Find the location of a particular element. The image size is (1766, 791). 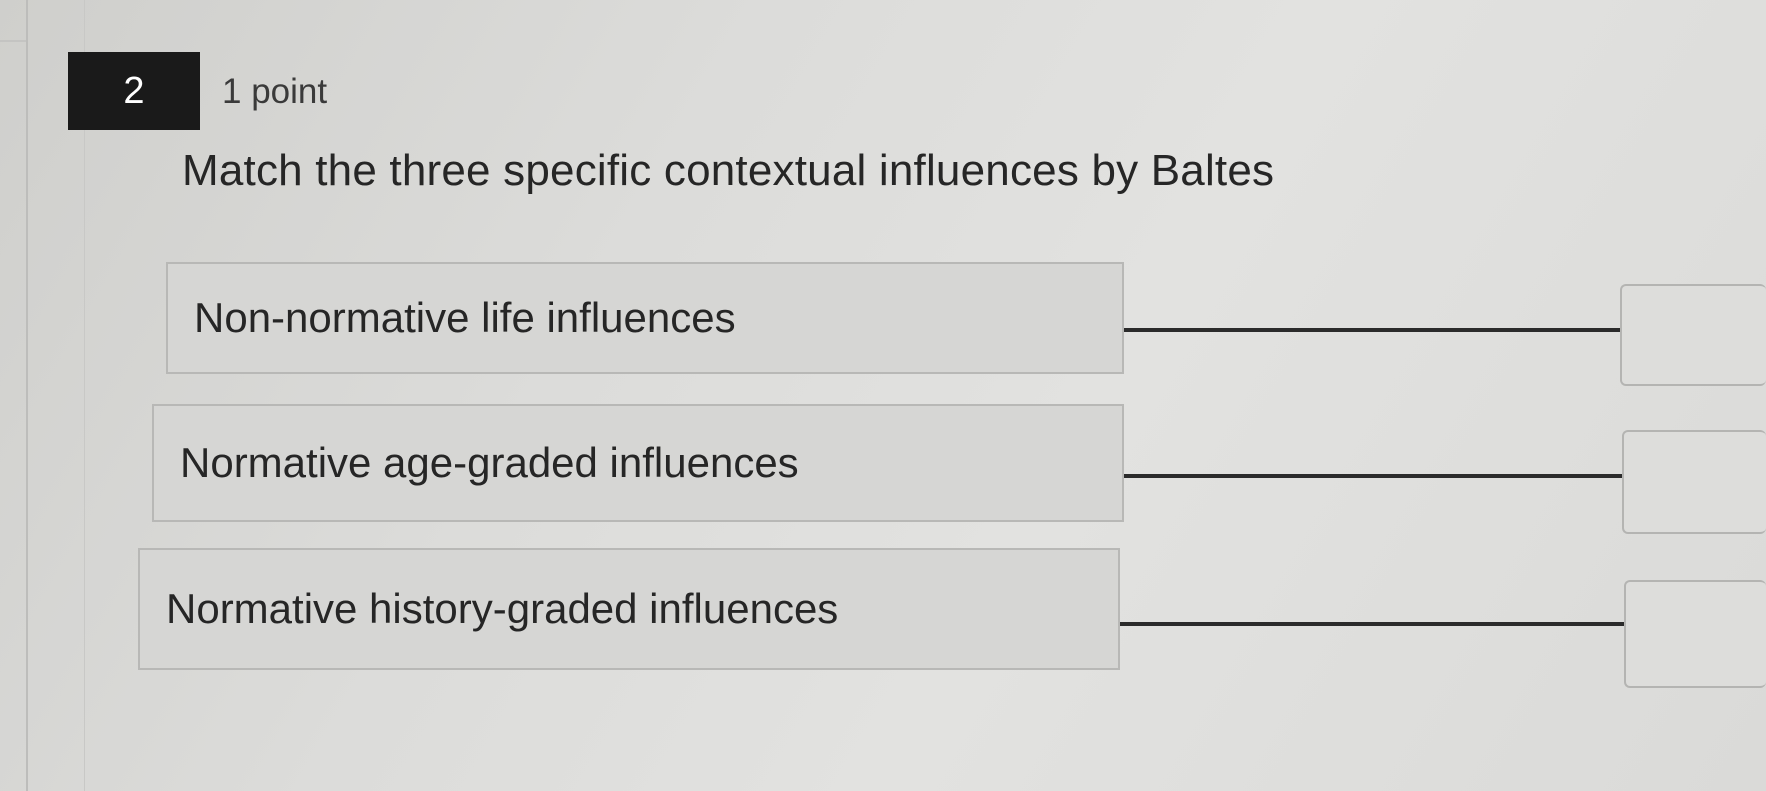

match-item-non-normative: Non-normative life influences is located at coordinates (645, 318).